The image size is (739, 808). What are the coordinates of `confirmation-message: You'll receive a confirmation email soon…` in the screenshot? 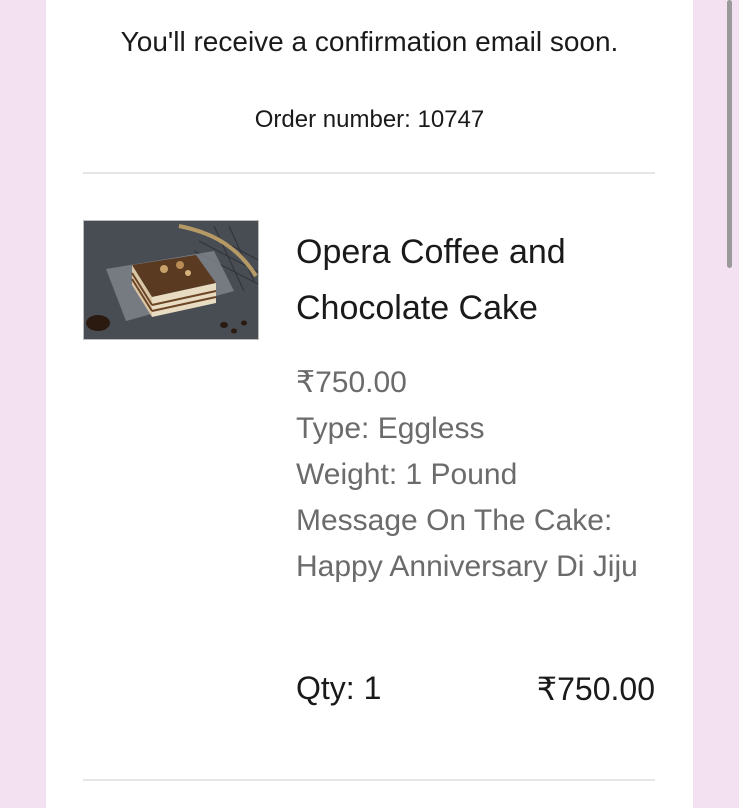 It's located at (369, 41).